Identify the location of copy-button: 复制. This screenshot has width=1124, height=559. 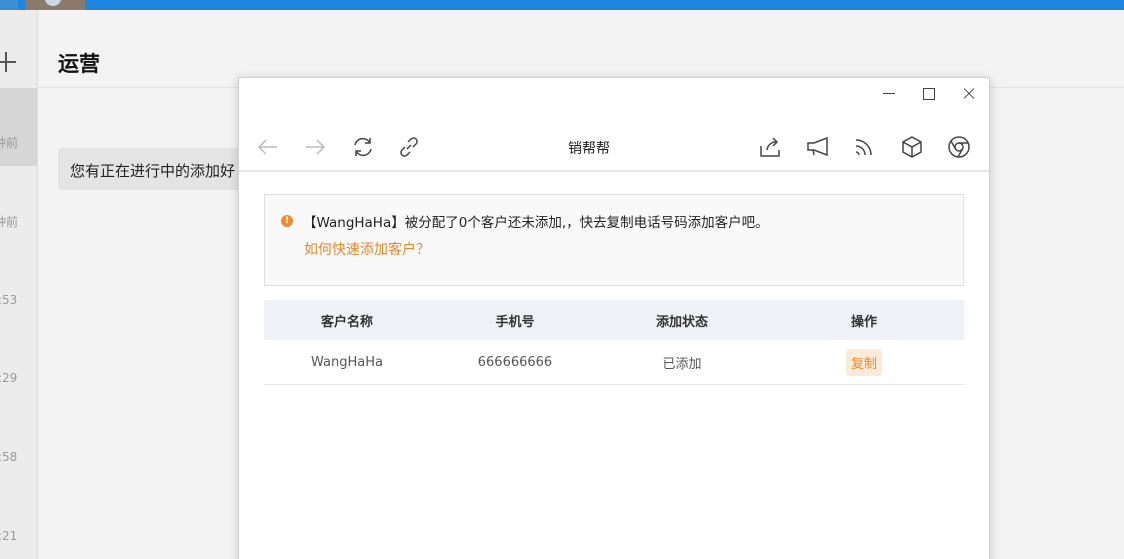
(863, 362).